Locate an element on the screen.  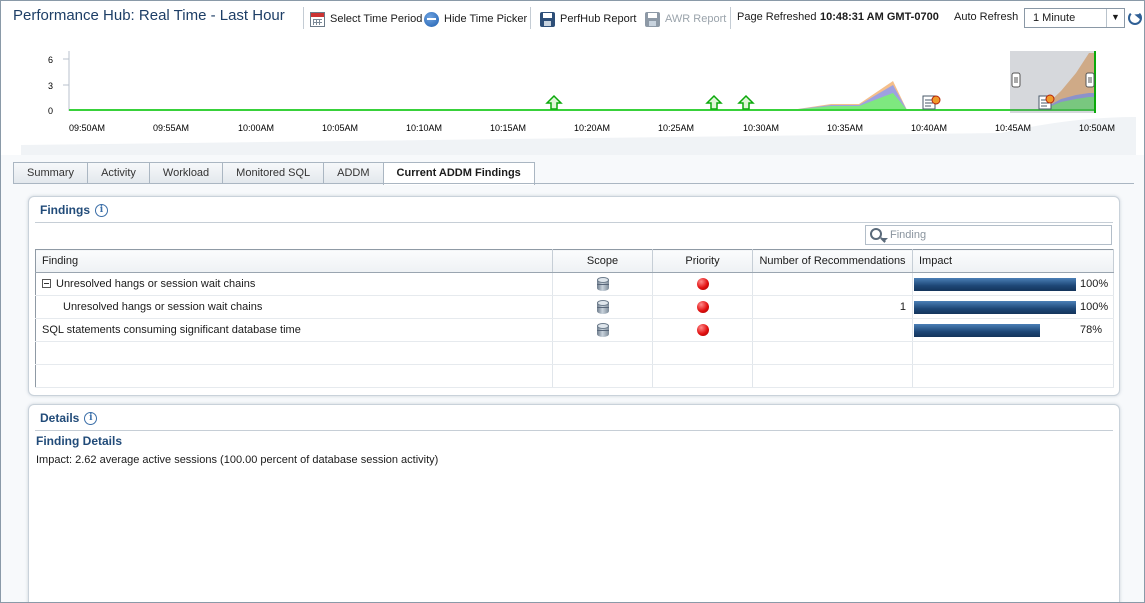
tab-activity: Activity is located at coordinates (118, 173).